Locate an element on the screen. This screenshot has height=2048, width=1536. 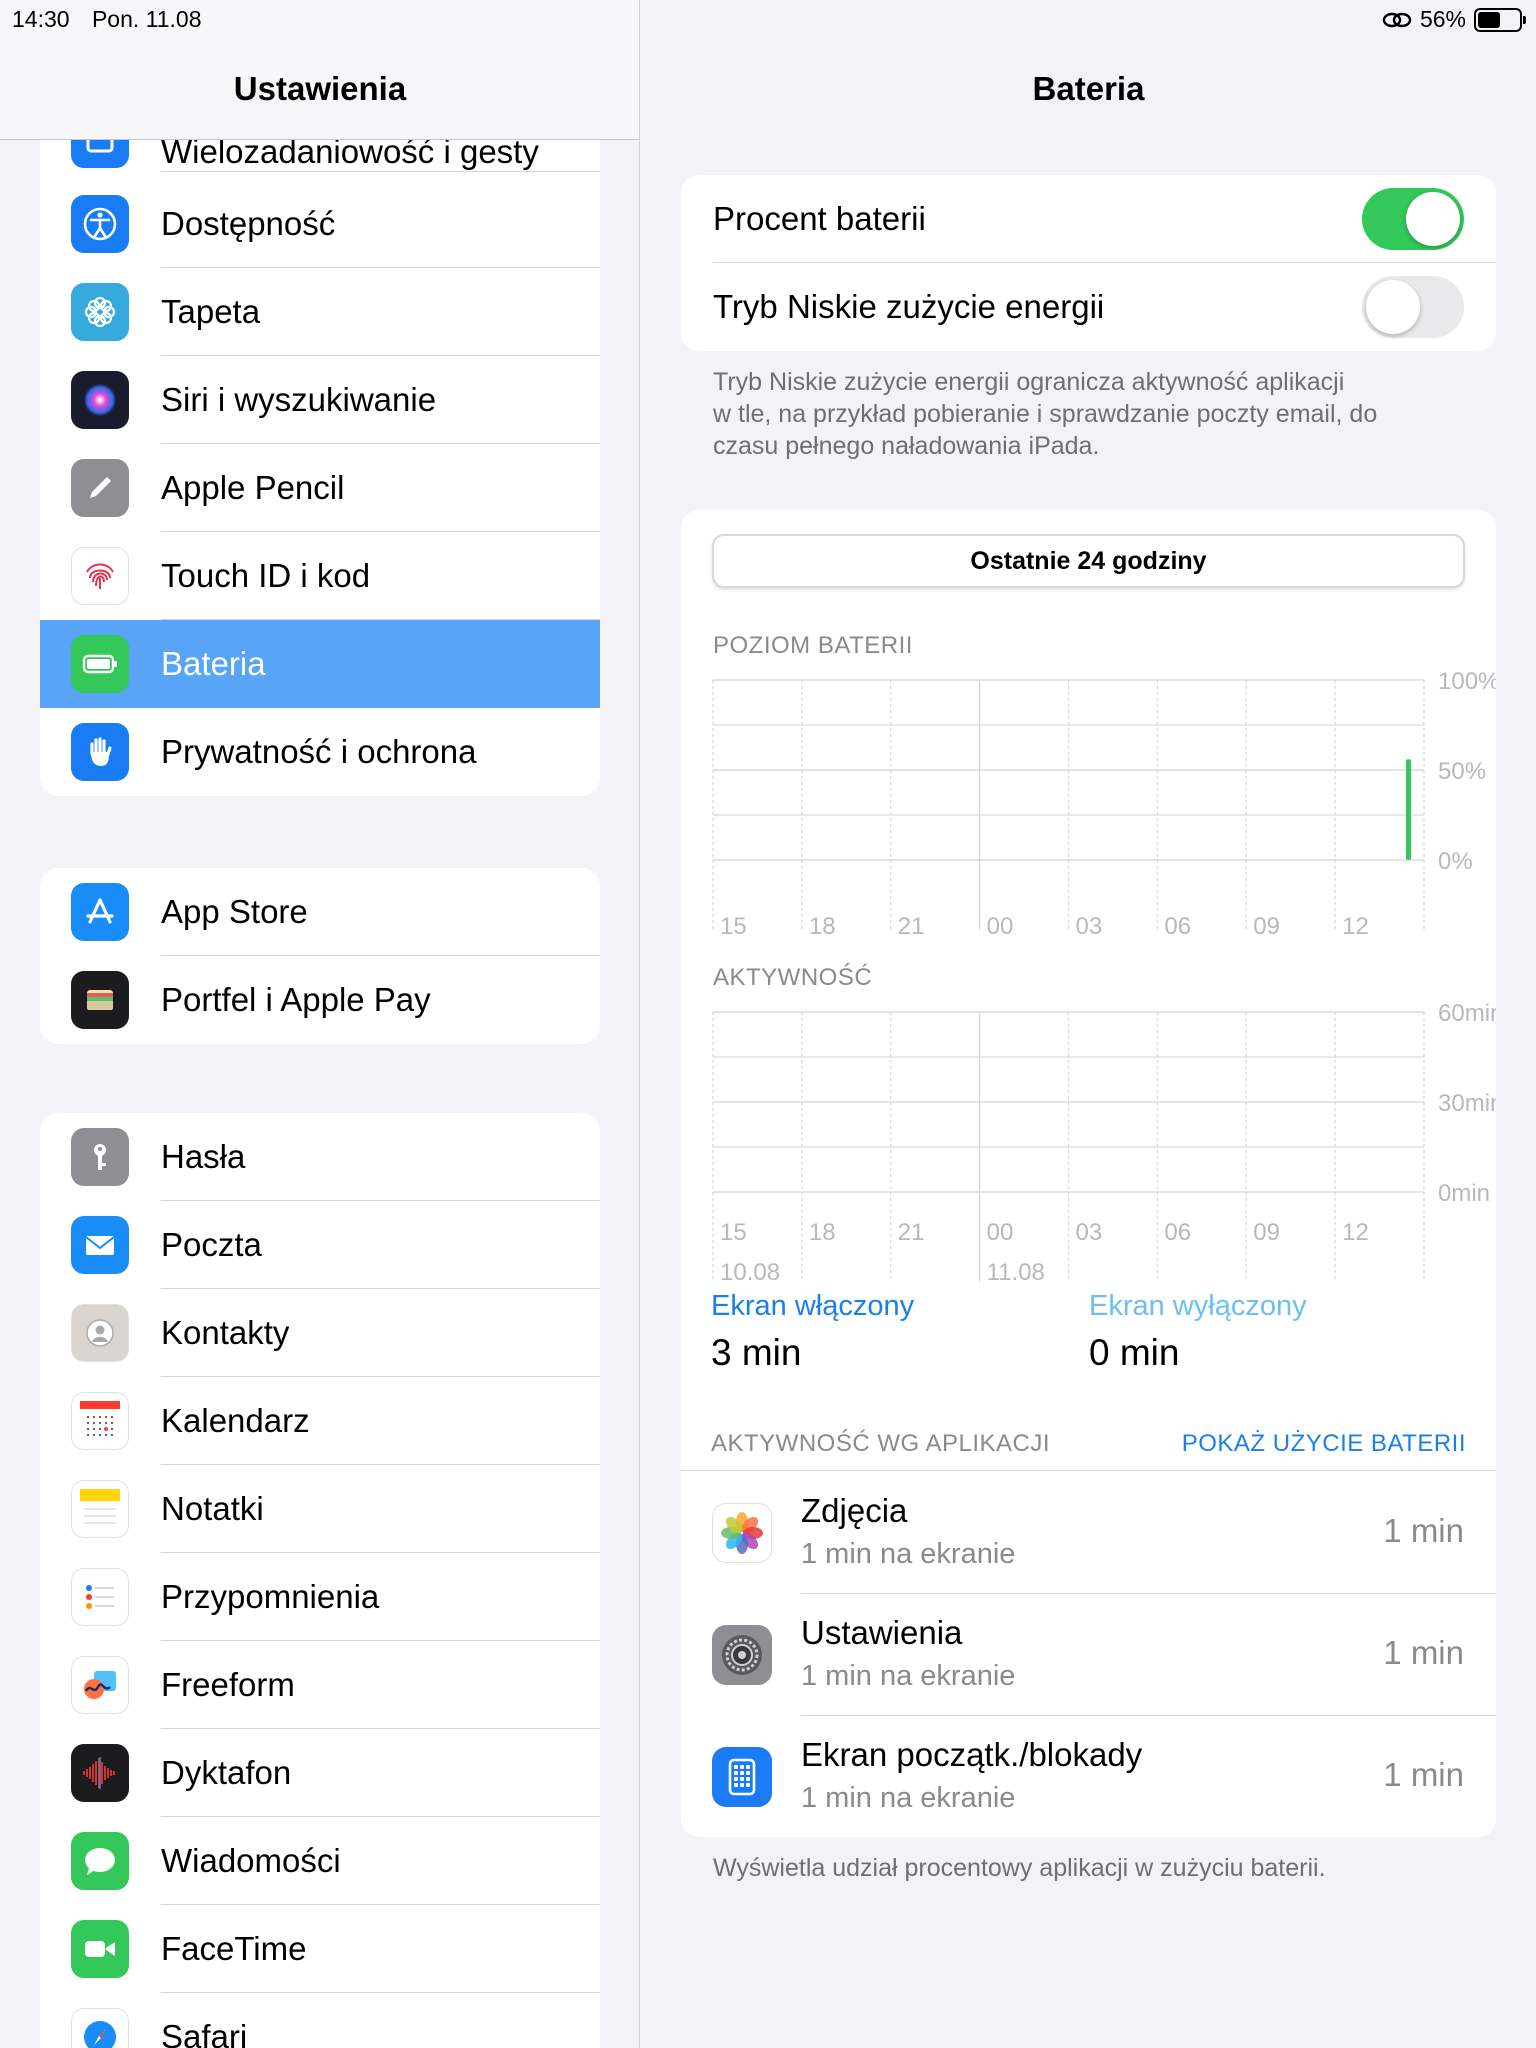
sidebar-item-label: Siri i wyszukiwanie is located at coordinates (380, 400).